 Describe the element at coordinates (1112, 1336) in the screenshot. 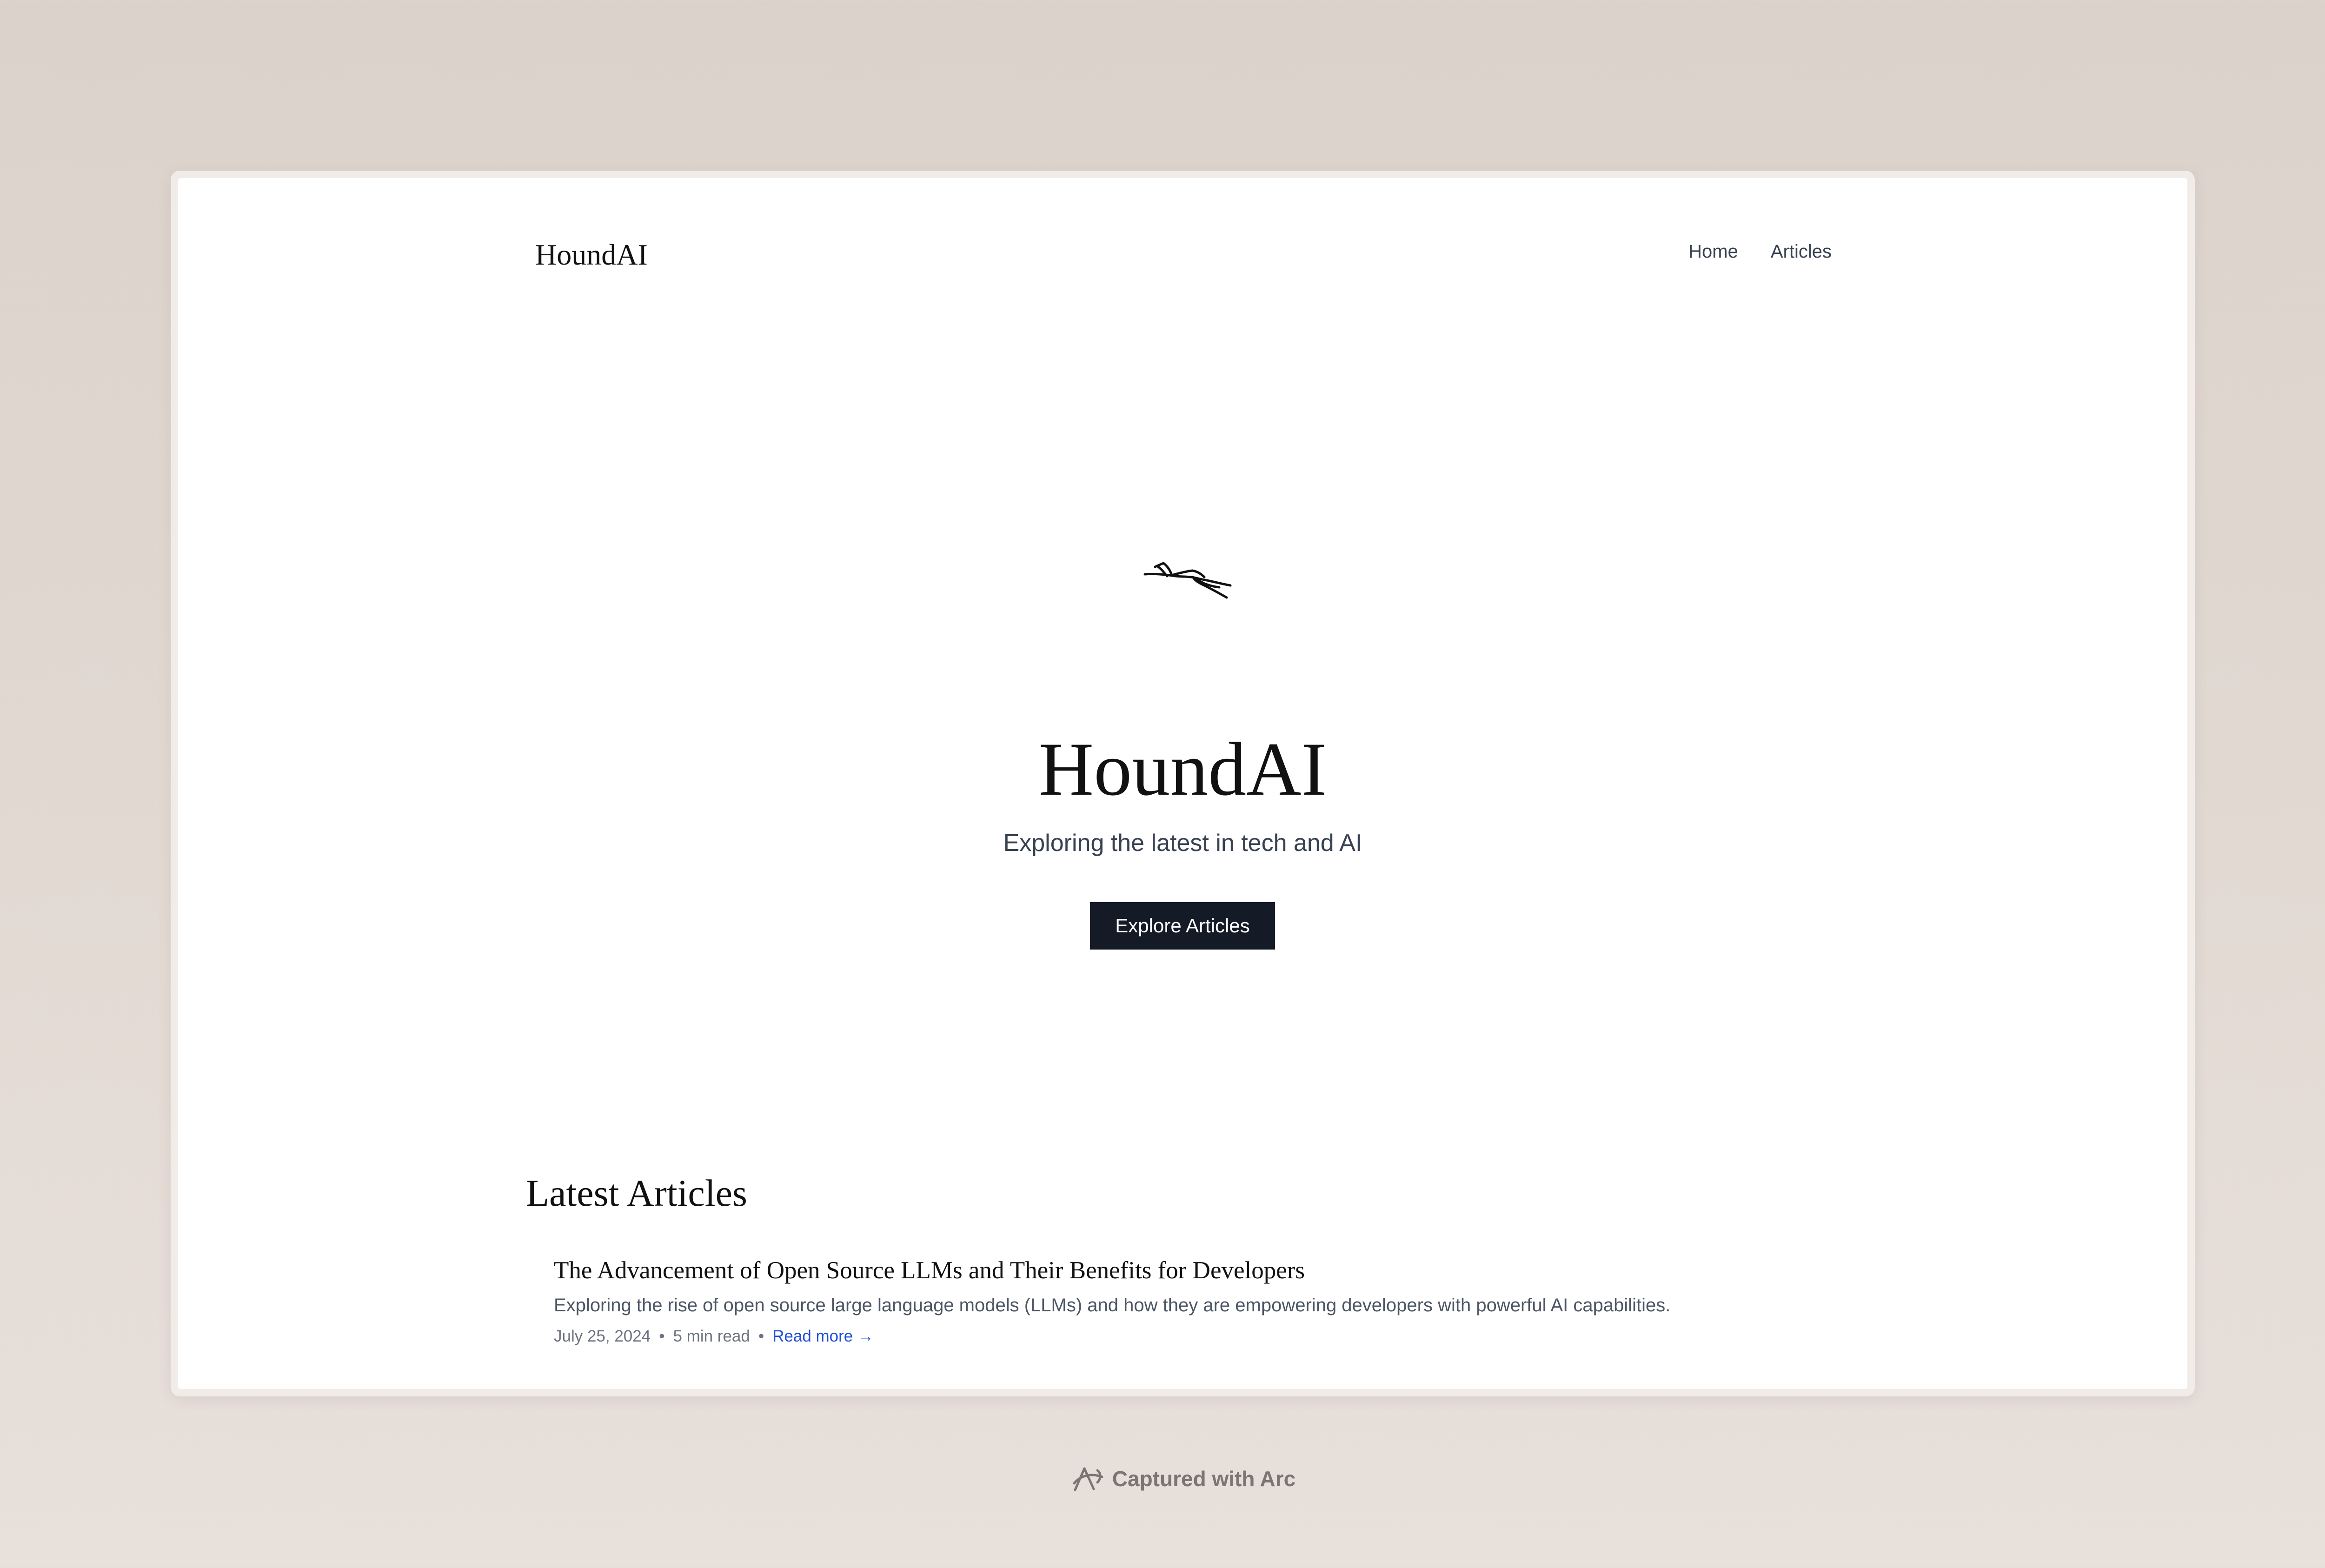

I see `article-meta: July 25, 2024 • 5 min read • Read more →` at that location.